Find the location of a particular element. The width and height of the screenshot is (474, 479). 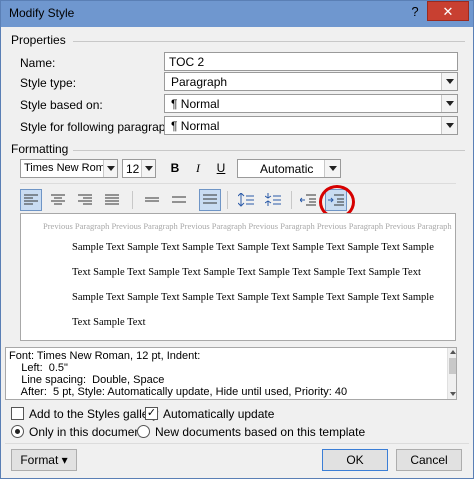

help-button: ? is located at coordinates (415, 12).